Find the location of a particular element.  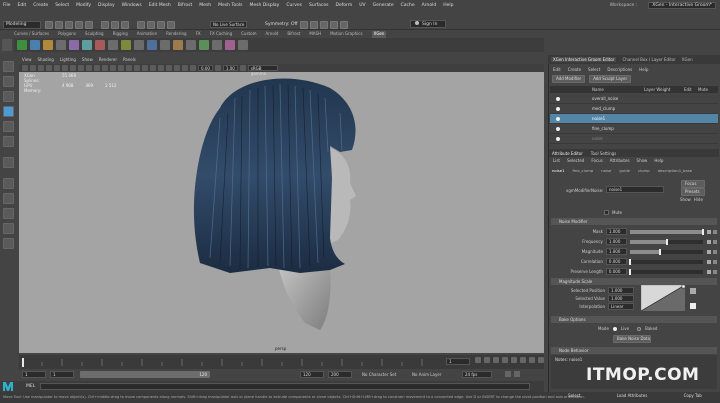

cut-icon is located at coordinates (100, 45).